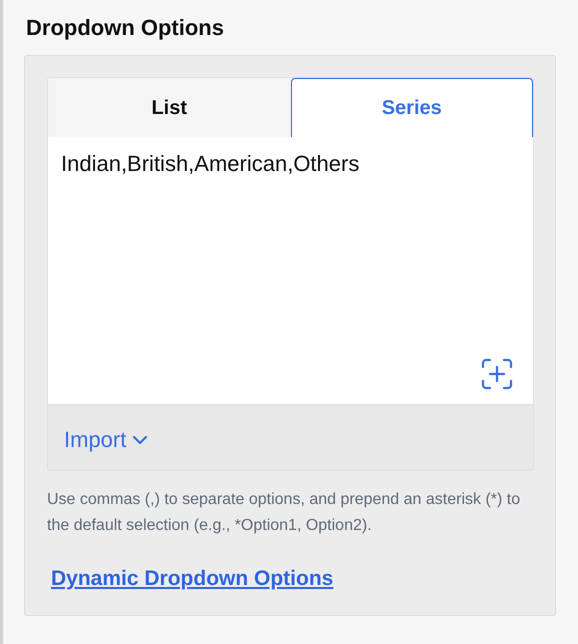  What do you see at coordinates (284, 513) in the screenshot?
I see `help-text: Use commas (,) to separate options, and prepend an asterisk (*) to the default selection (e.g., *Option1, Option2).` at bounding box center [284, 513].